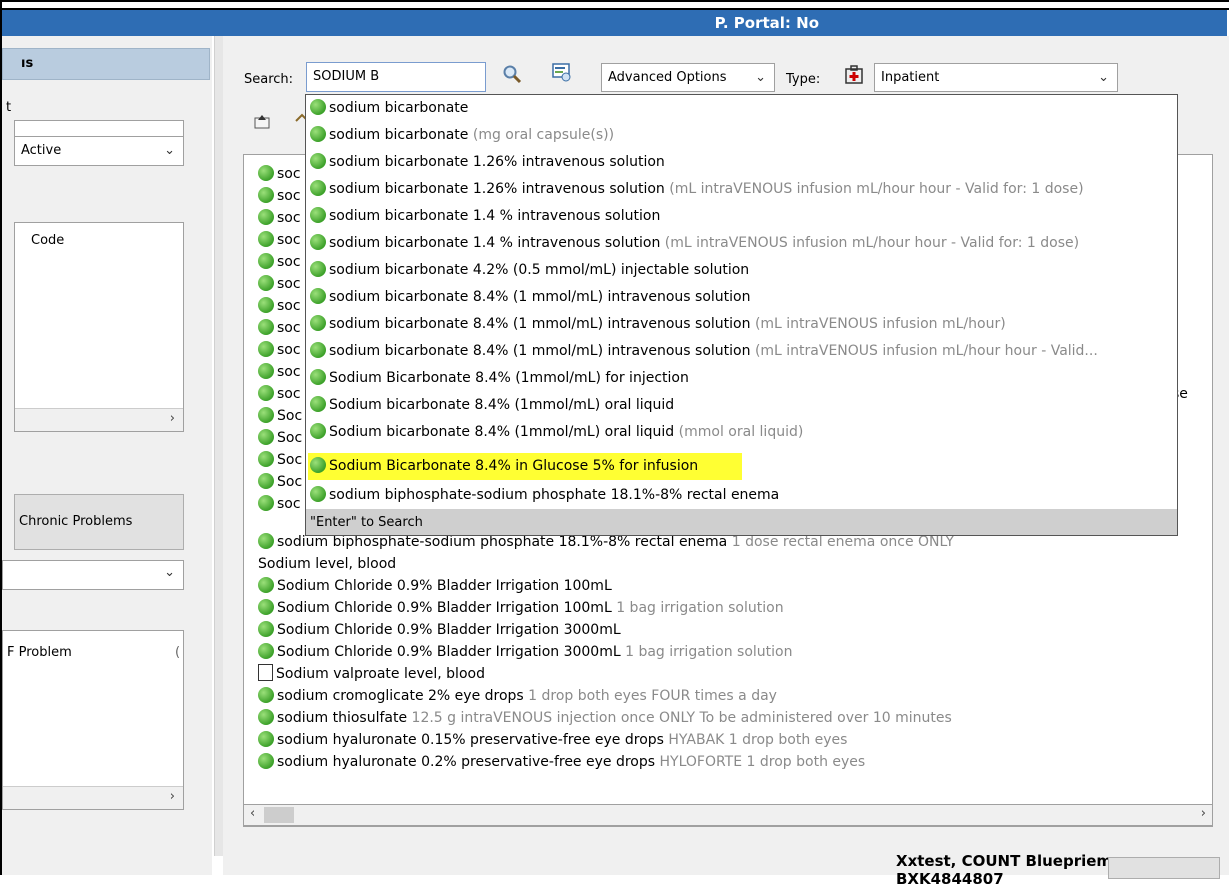  I want to click on scroll-left-icon: ‹, so click(252, 813).